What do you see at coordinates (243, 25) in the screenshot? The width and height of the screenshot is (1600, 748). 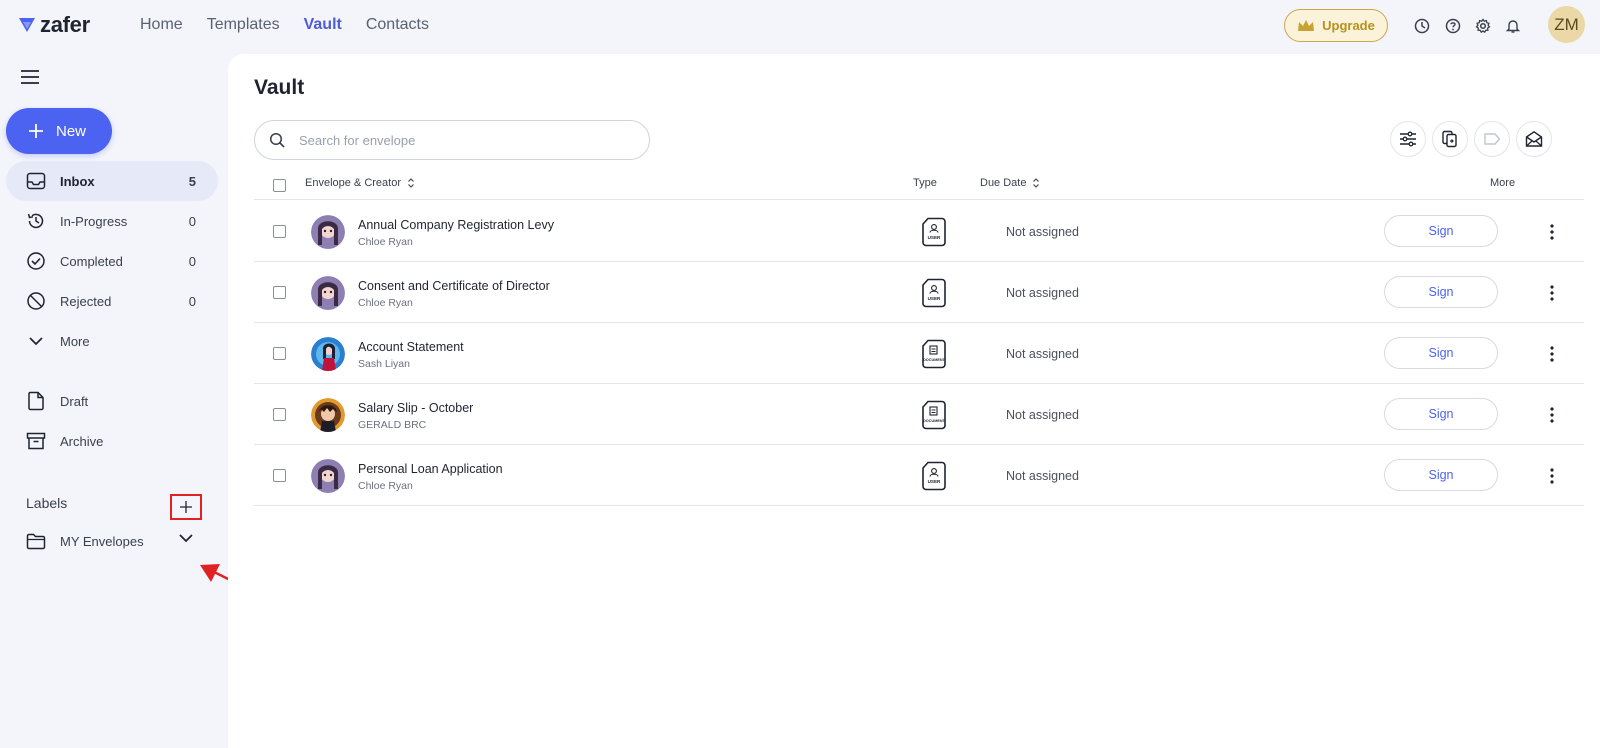 I see `nav-templates: Templates` at bounding box center [243, 25].